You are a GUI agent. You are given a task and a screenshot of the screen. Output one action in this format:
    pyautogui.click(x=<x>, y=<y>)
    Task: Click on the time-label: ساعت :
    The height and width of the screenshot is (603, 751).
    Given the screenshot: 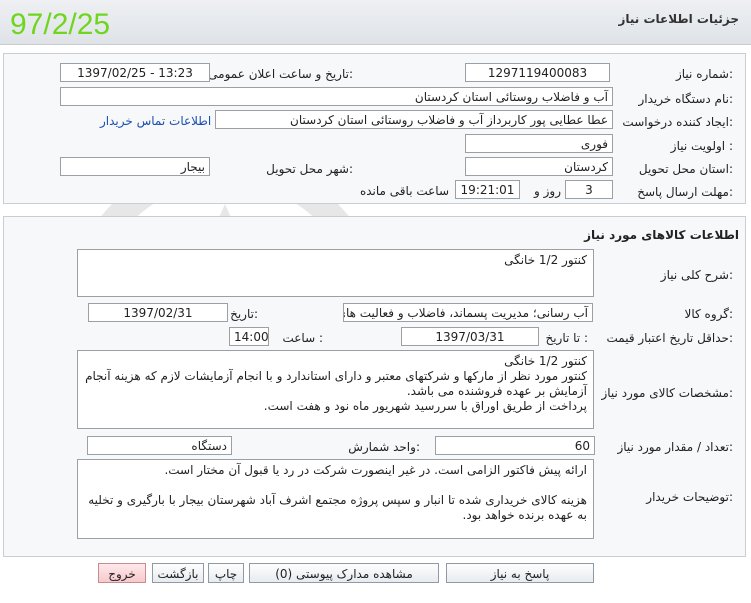 What is the action you would take?
    pyautogui.click(x=302, y=338)
    